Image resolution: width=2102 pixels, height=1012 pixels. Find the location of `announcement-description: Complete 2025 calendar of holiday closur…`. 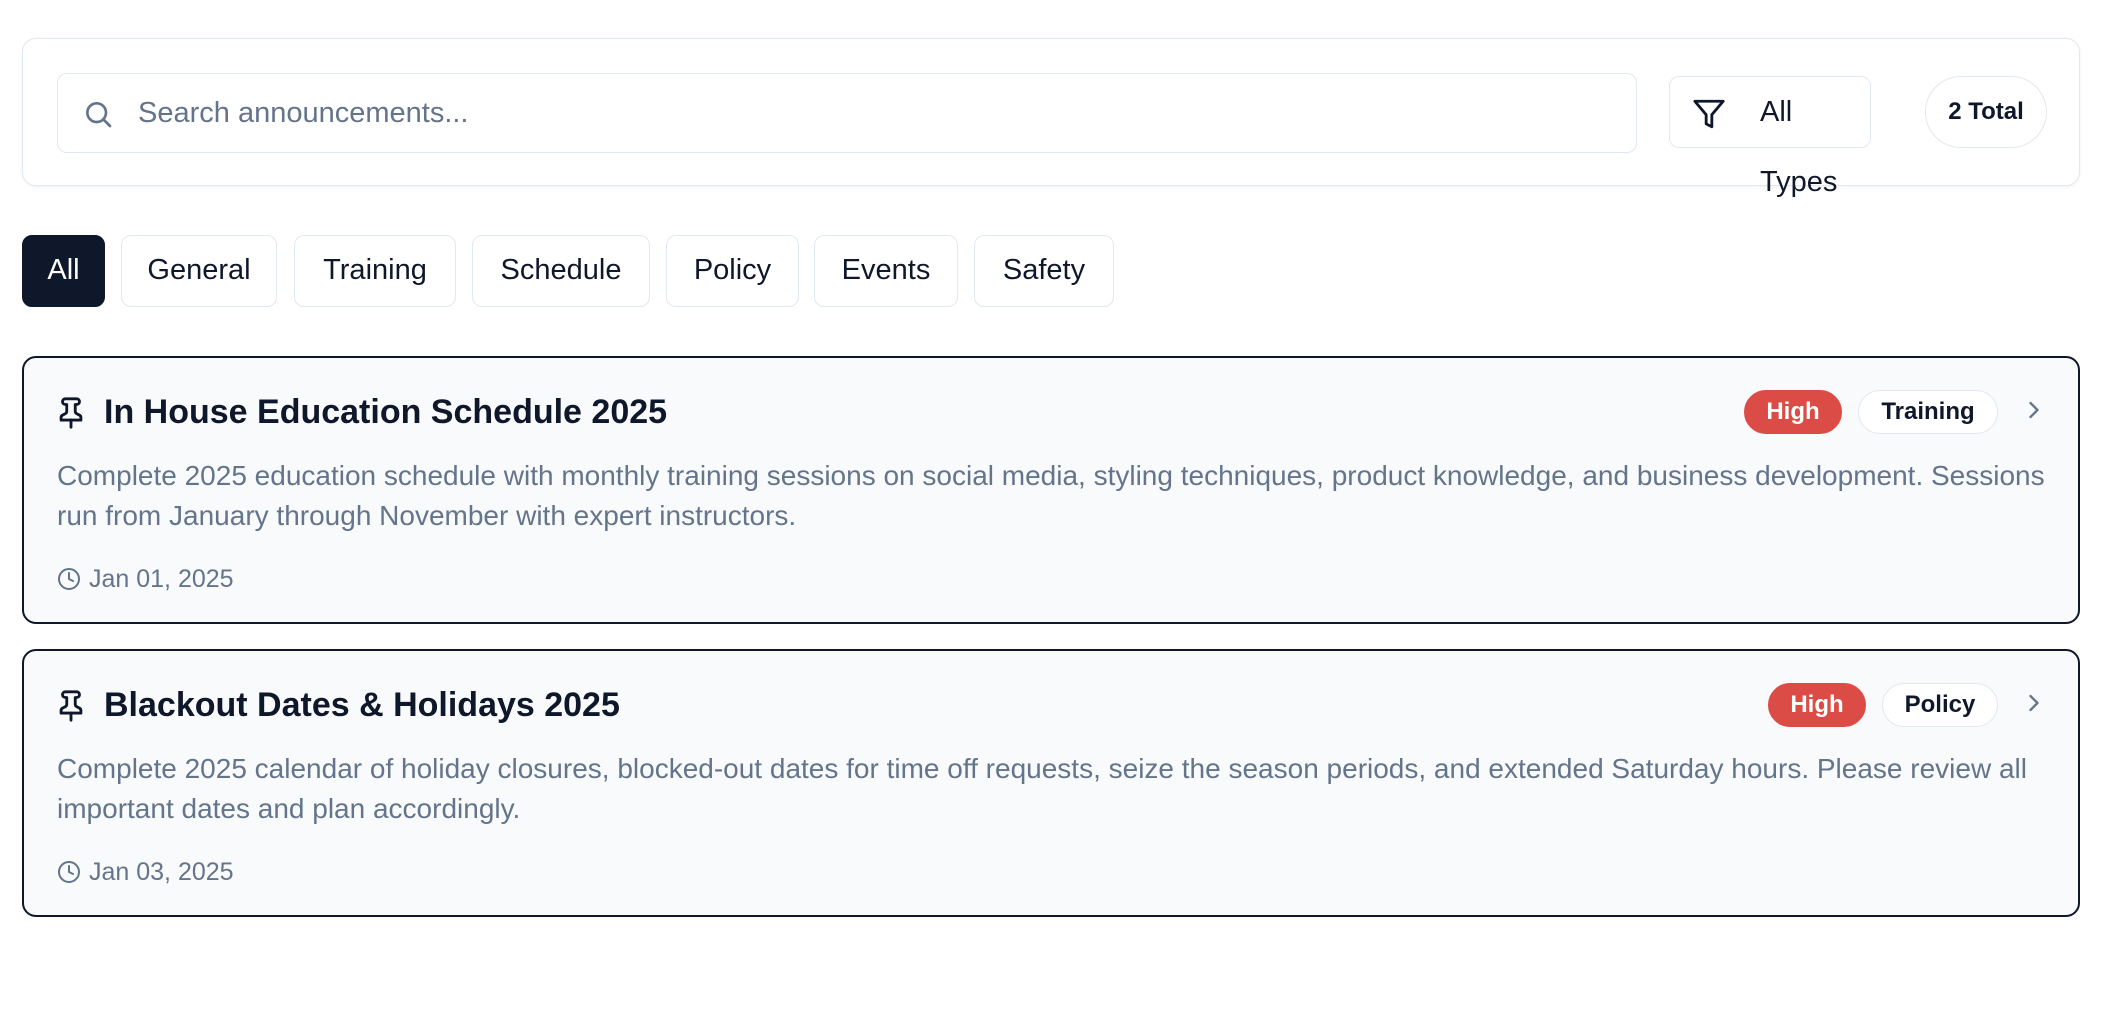

announcement-description: Complete 2025 calendar of holiday closur… is located at coordinates (1042, 788).